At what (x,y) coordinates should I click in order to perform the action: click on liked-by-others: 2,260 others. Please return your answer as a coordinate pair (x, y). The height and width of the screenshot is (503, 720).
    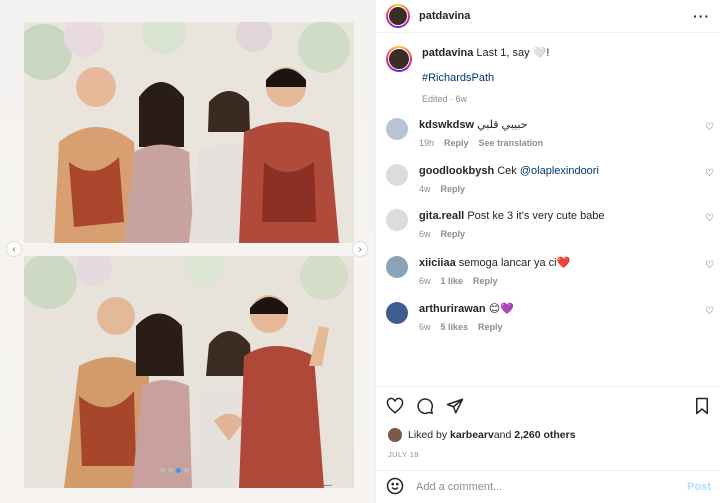
    Looking at the image, I should click on (544, 435).